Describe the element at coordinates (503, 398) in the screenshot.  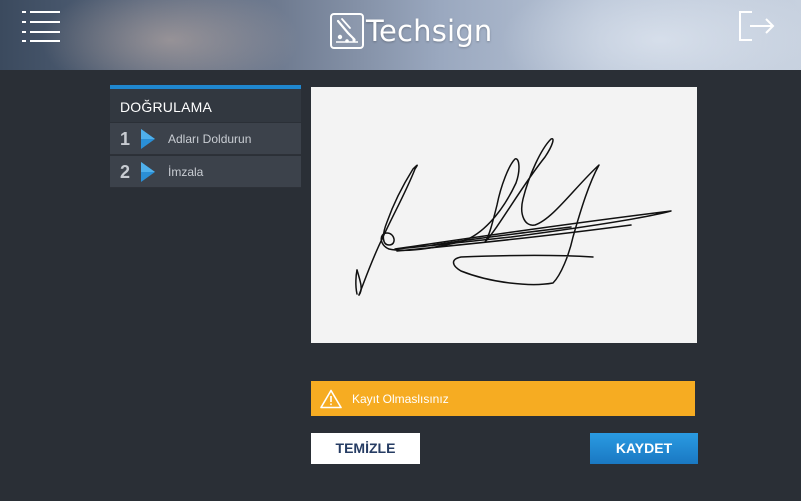
I see `warning-banner: Kayıt Olmaslısınız` at that location.